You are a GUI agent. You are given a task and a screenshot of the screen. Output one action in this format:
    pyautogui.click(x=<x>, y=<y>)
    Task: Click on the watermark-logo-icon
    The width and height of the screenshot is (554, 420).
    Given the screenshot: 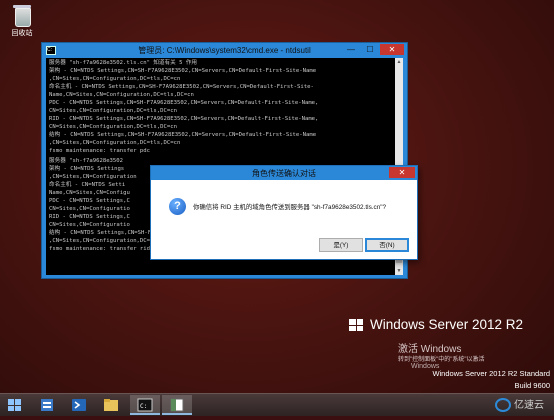 What is the action you would take?
    pyautogui.click(x=503, y=405)
    